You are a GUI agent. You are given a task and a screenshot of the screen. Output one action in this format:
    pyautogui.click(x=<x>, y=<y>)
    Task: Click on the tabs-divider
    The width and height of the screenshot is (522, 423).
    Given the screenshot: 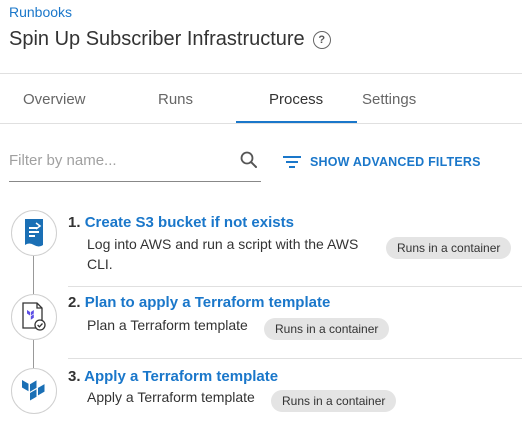 What is the action you would take?
    pyautogui.click(x=261, y=123)
    